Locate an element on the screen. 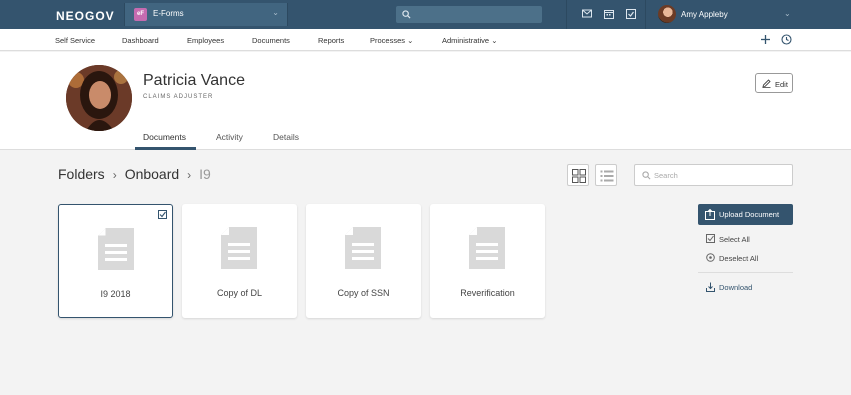 This screenshot has width=851, height=395. download-label: Download is located at coordinates (736, 287).